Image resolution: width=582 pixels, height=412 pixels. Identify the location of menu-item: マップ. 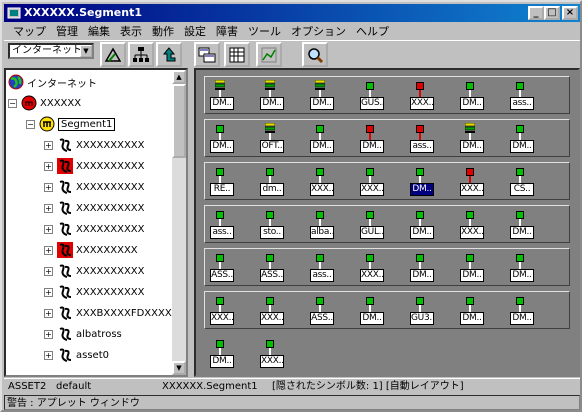
(29, 31).